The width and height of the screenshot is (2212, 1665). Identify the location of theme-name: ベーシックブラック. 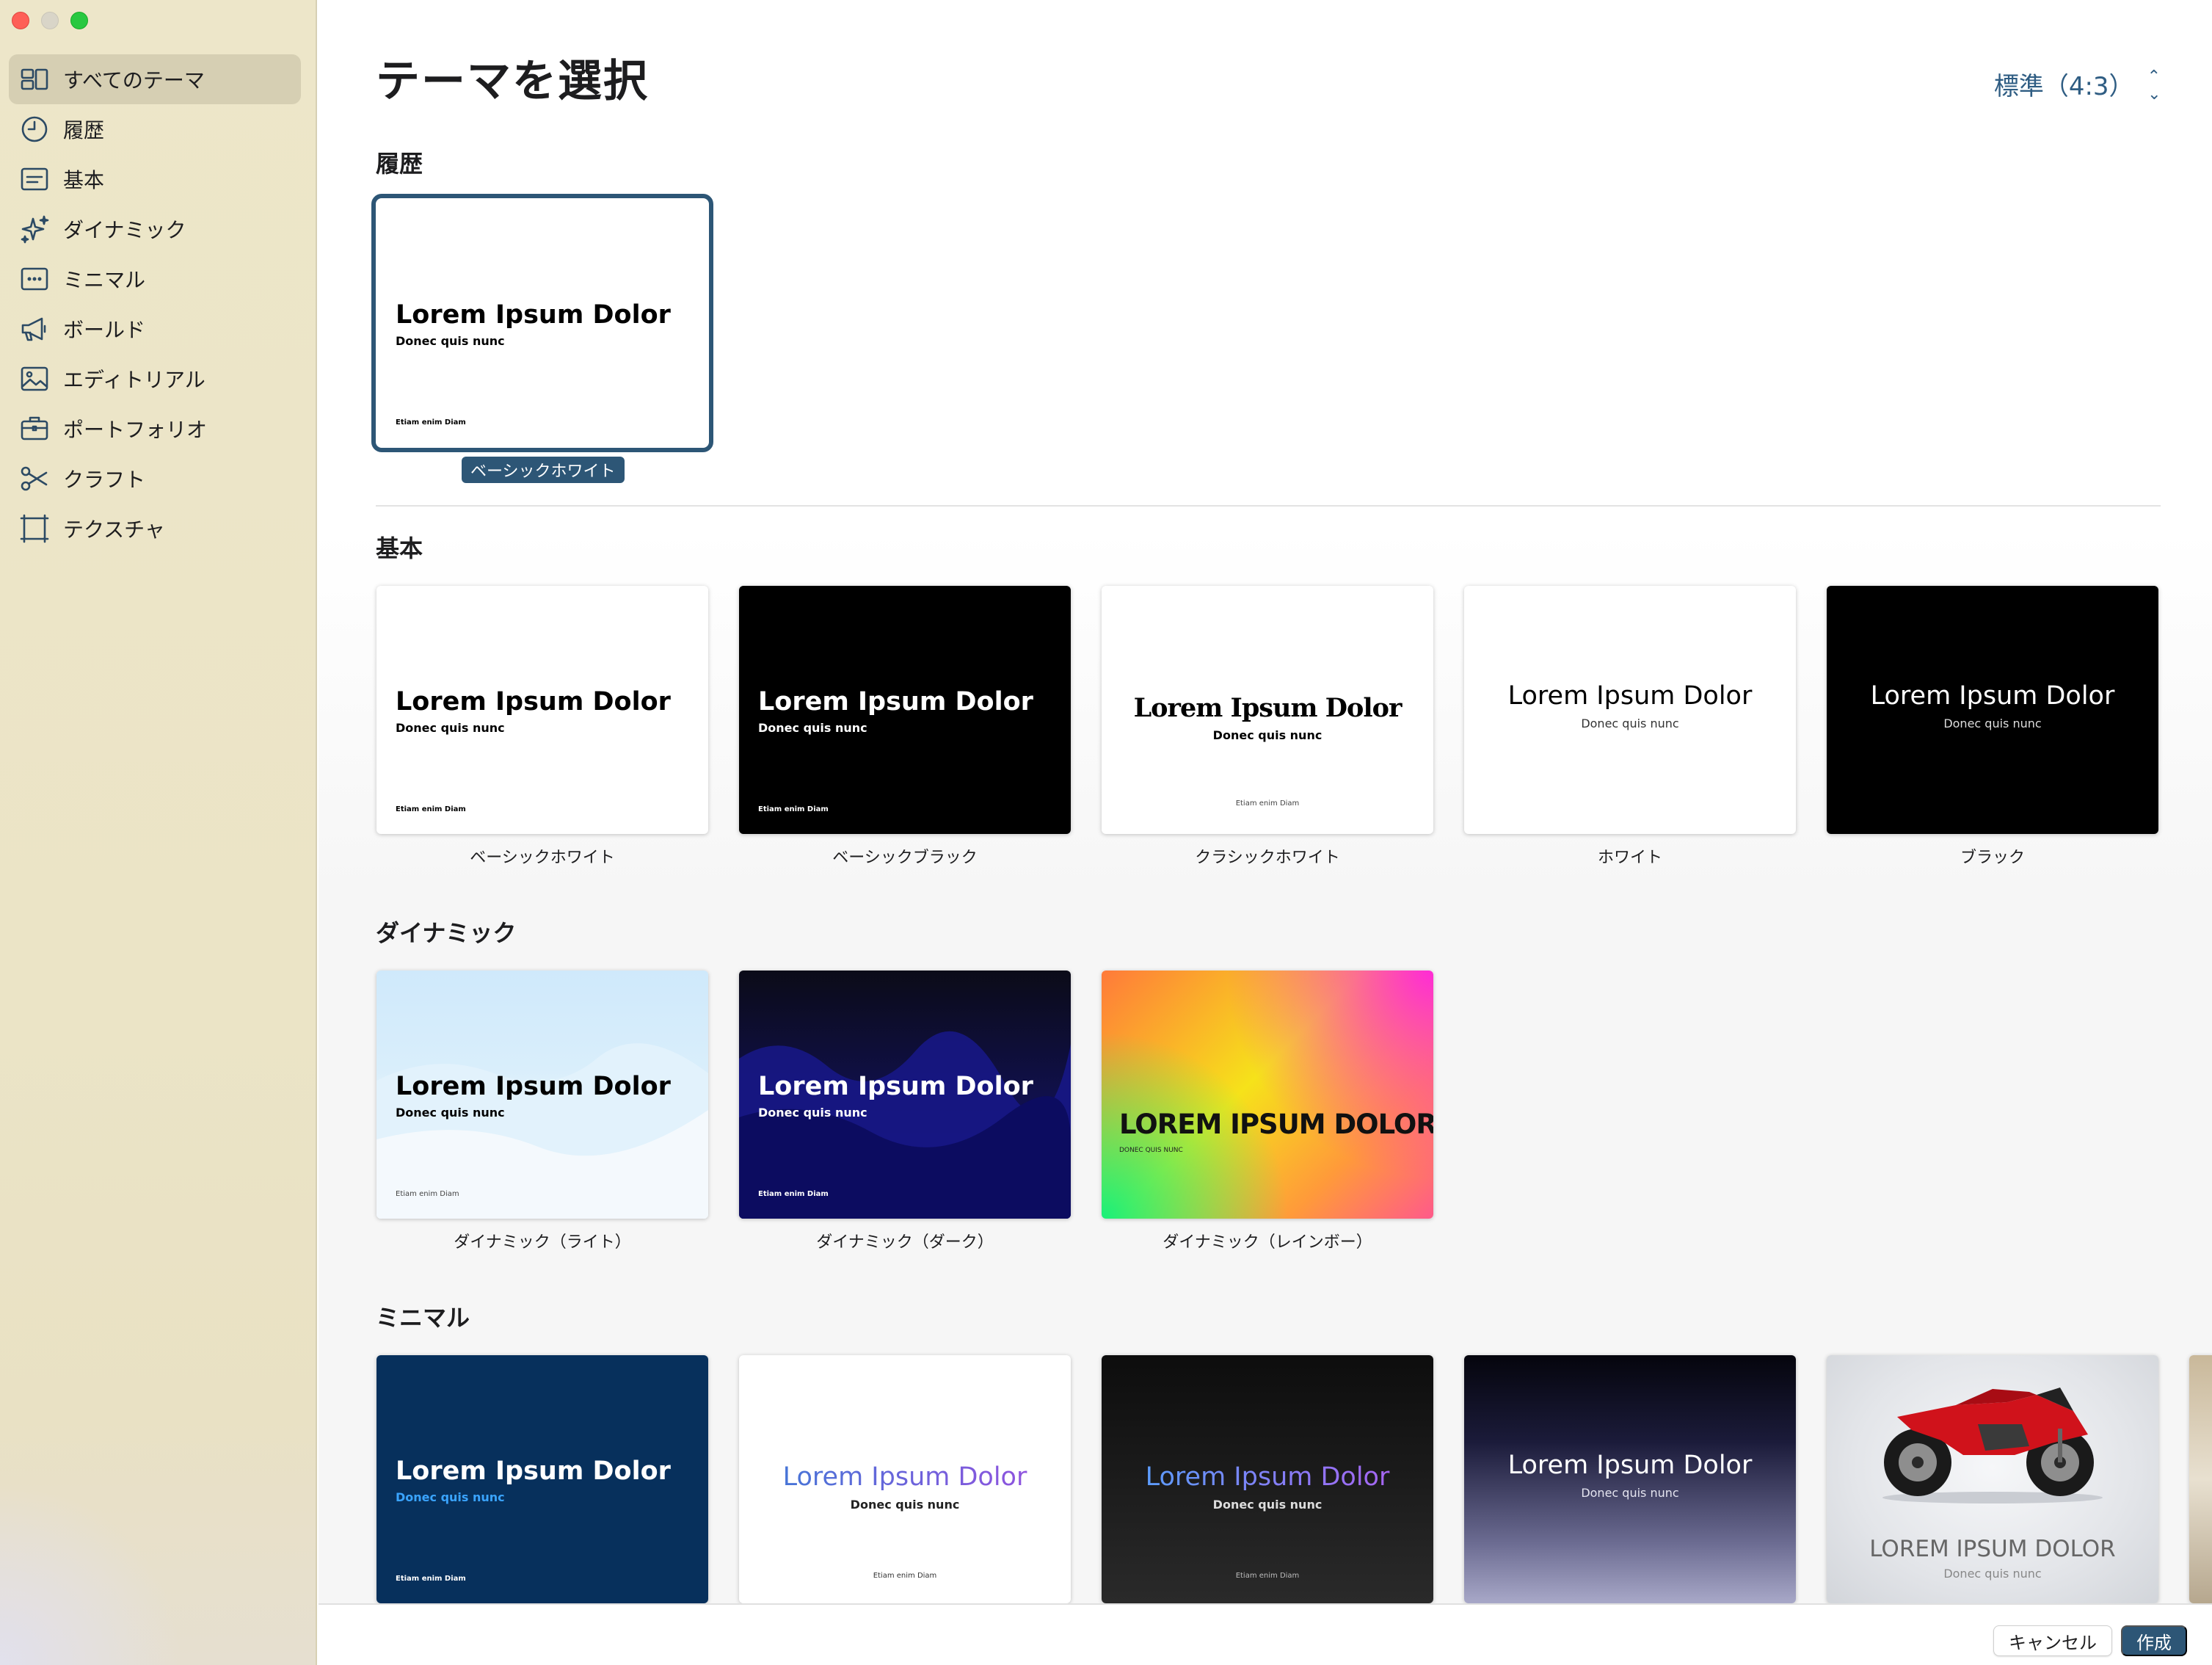
(905, 858).